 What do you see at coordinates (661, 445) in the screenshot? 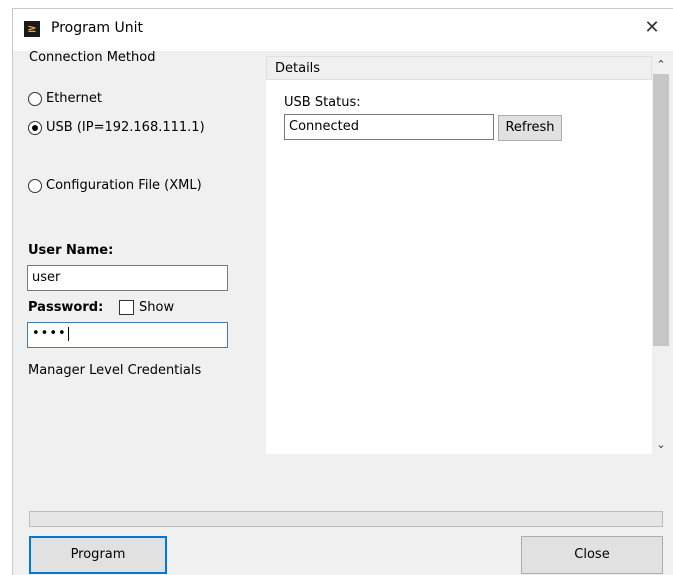
I see `scroll-down-icon: ⌄` at bounding box center [661, 445].